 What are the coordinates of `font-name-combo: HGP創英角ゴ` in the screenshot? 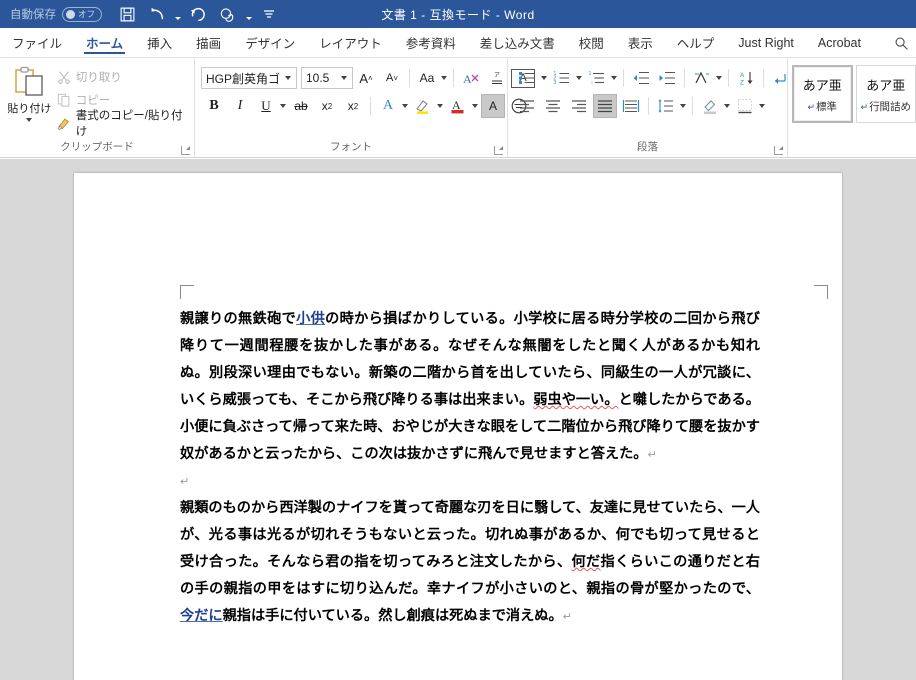 It's located at (249, 78).